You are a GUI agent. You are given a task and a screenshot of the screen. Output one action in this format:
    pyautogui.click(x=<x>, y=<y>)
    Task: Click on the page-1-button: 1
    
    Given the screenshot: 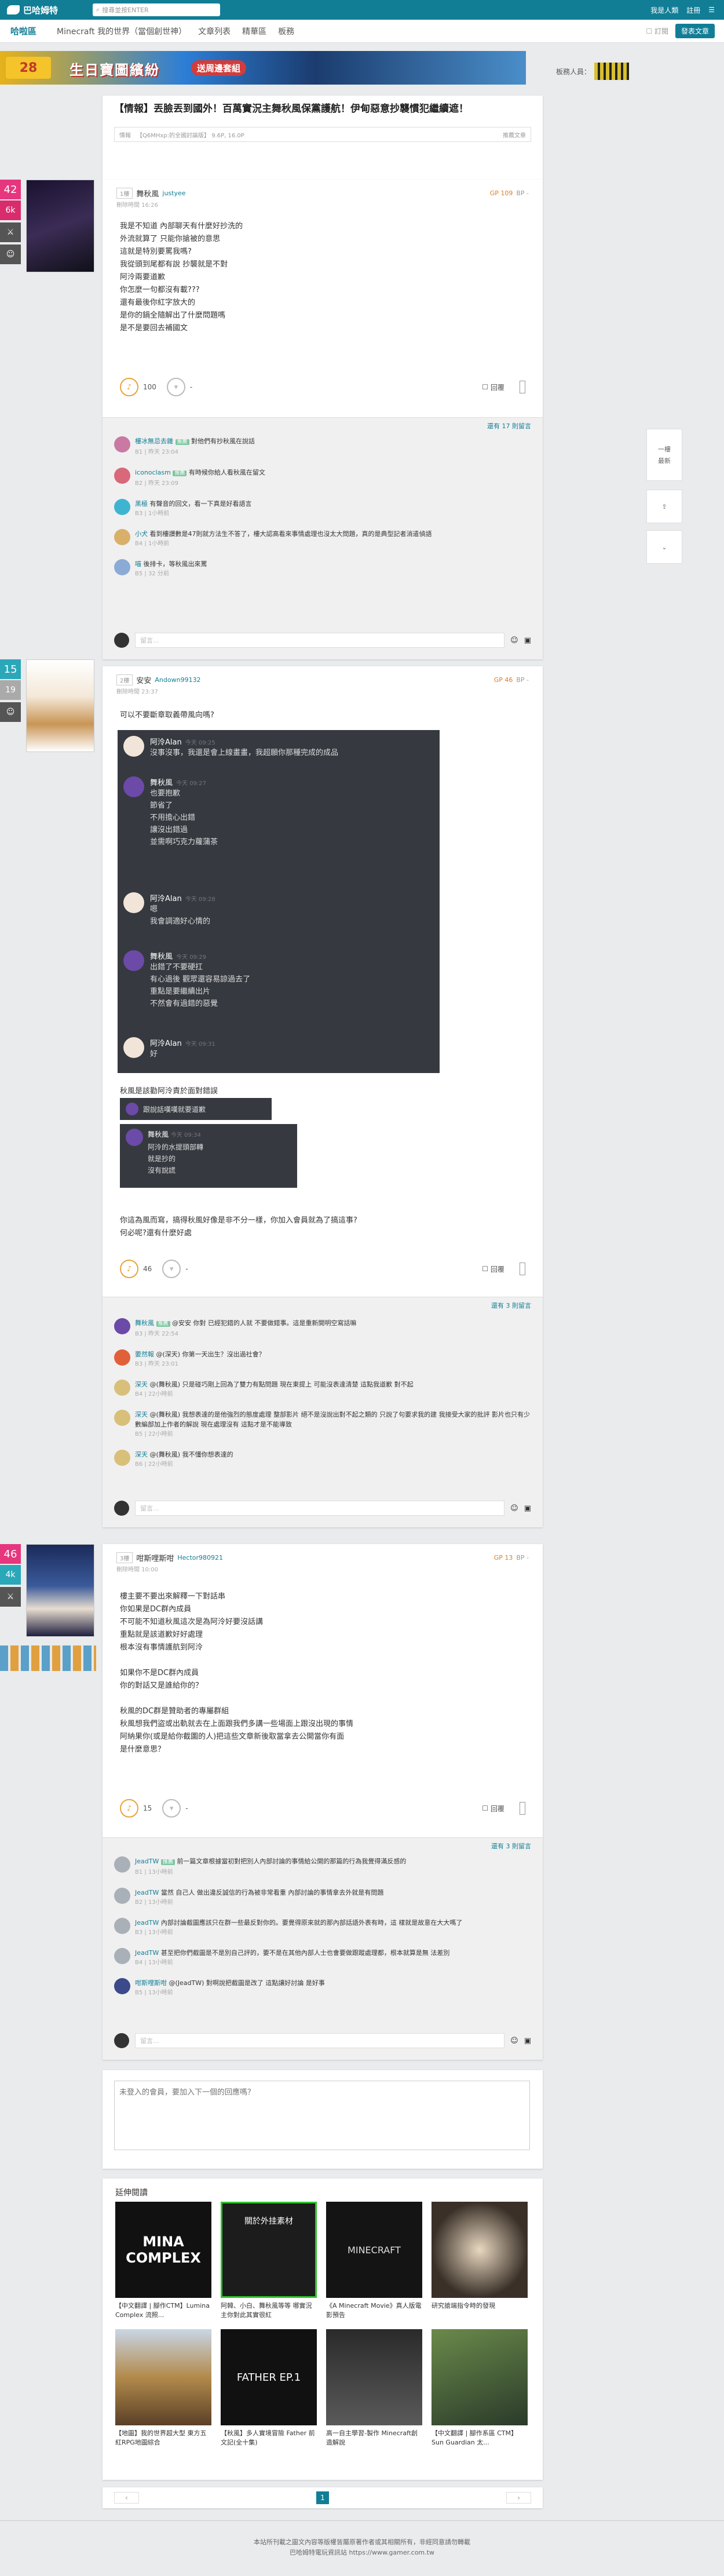 What is the action you would take?
    pyautogui.click(x=322, y=2497)
    